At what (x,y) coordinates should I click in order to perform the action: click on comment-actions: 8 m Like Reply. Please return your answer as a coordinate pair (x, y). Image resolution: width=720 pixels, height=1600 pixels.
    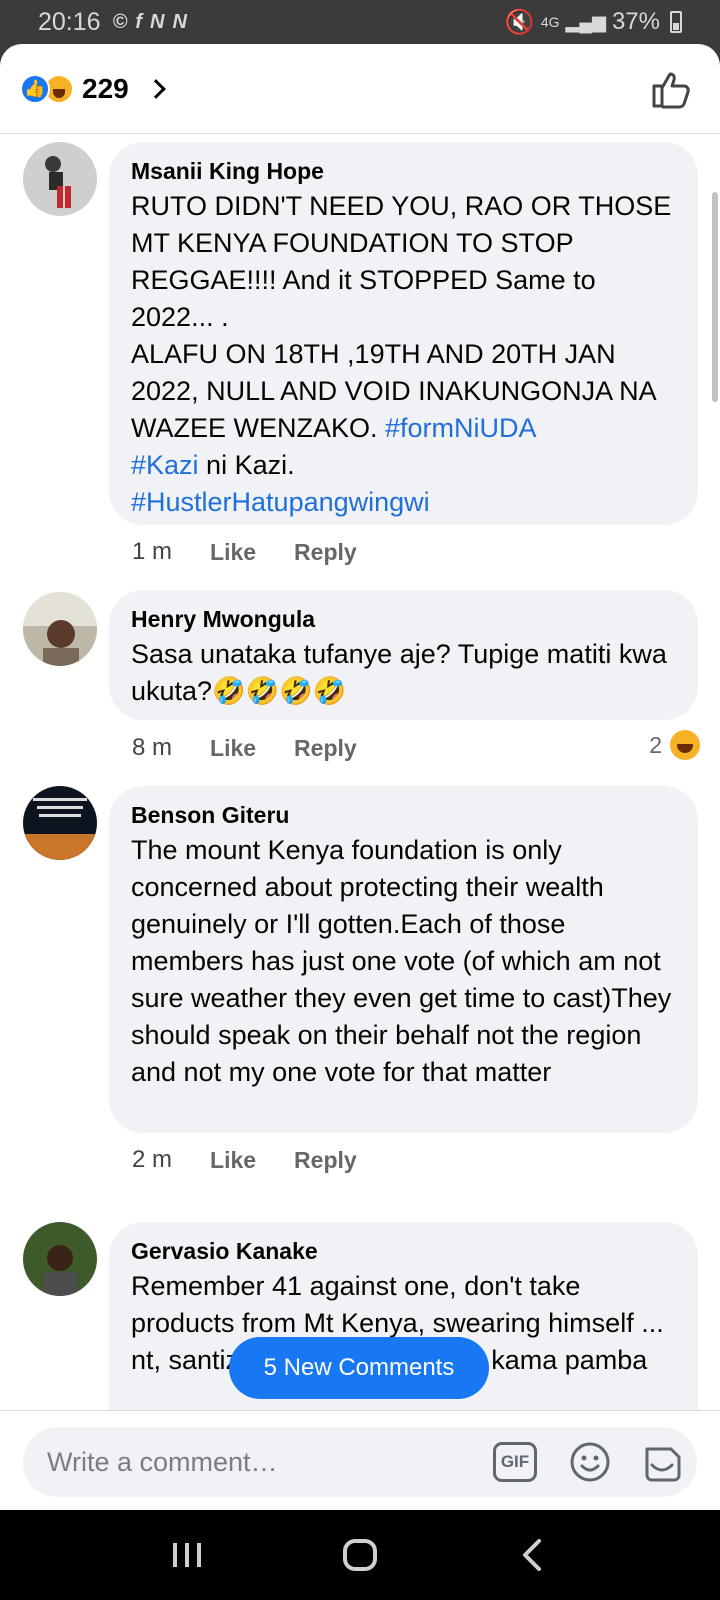
    Looking at the image, I should click on (244, 748).